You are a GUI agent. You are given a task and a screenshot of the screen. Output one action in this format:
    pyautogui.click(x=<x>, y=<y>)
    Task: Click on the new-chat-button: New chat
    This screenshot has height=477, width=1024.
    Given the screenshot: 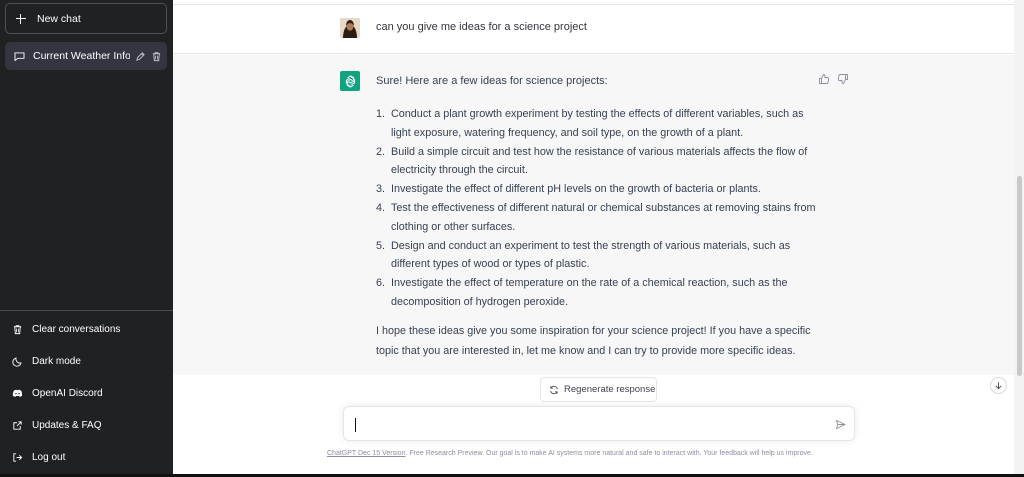 What is the action you would take?
    pyautogui.click(x=86, y=18)
    